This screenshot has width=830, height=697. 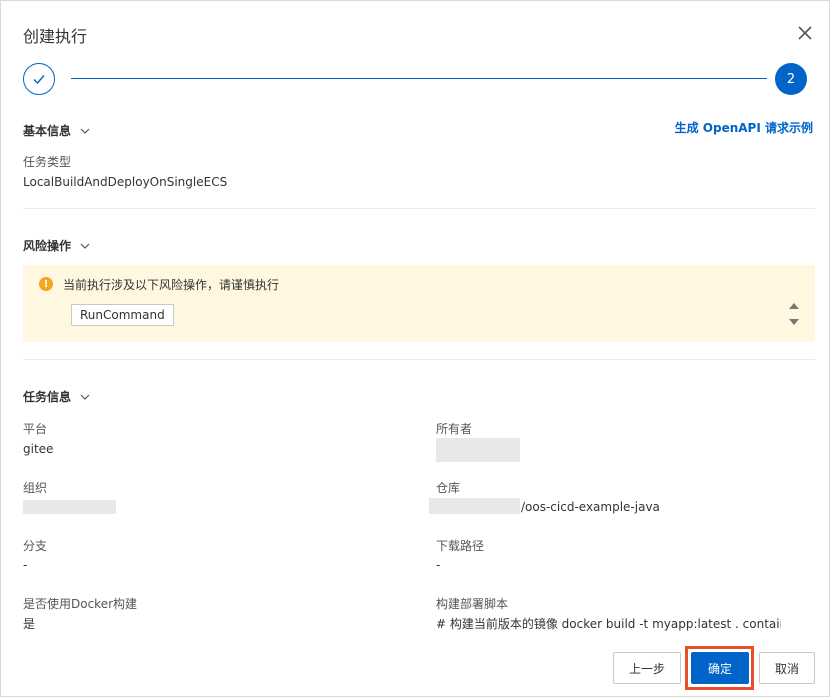 What do you see at coordinates (80, 604) in the screenshot?
I see `docker-build-label: 是否使用Docker构建` at bounding box center [80, 604].